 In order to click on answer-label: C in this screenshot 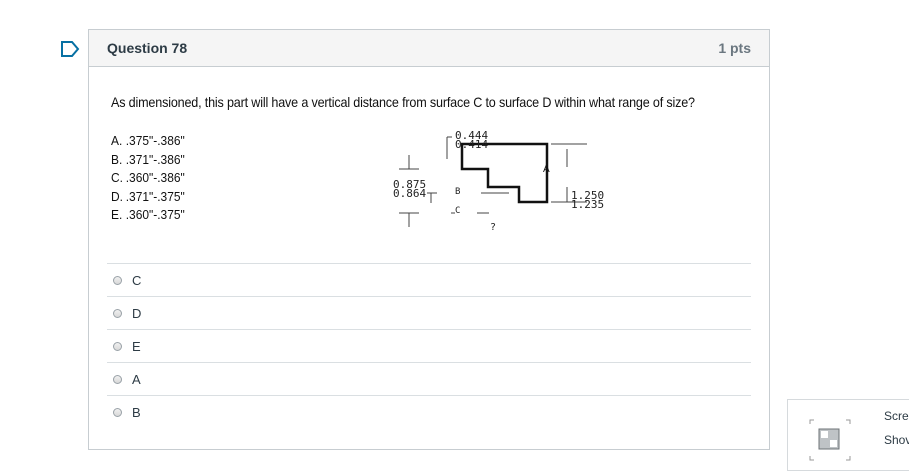, I will do `click(137, 280)`.